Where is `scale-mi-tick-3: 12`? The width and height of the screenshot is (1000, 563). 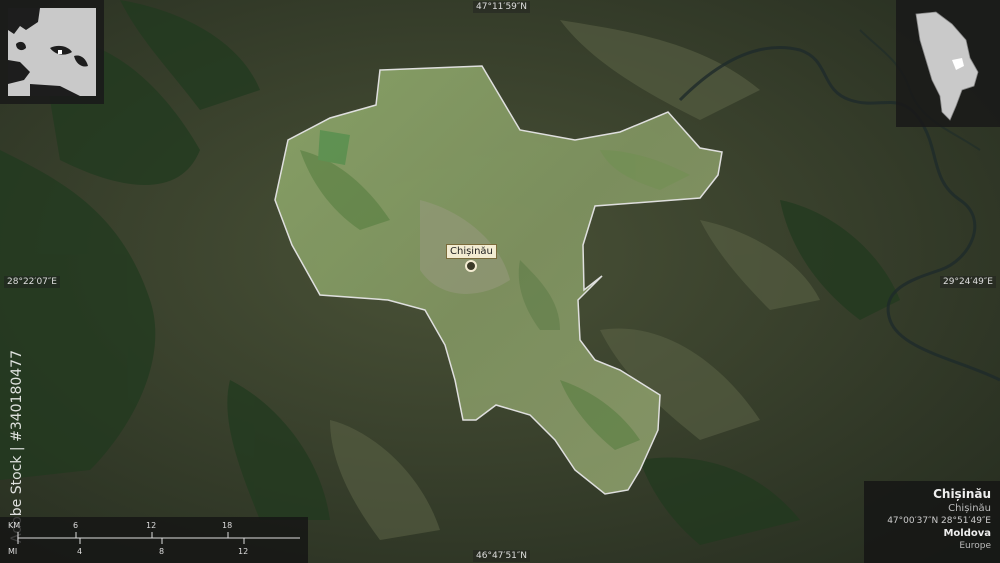
scale-mi-tick-3: 12 is located at coordinates (243, 551).